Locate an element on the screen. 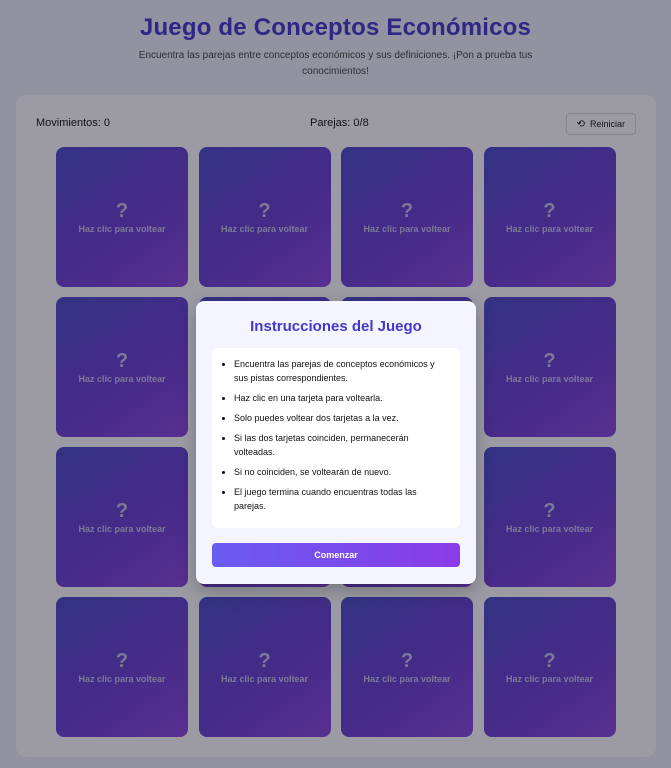 The height and width of the screenshot is (768, 671). rule-item: Si no coinciden, se voltearán de nuevo. is located at coordinates (342, 472).